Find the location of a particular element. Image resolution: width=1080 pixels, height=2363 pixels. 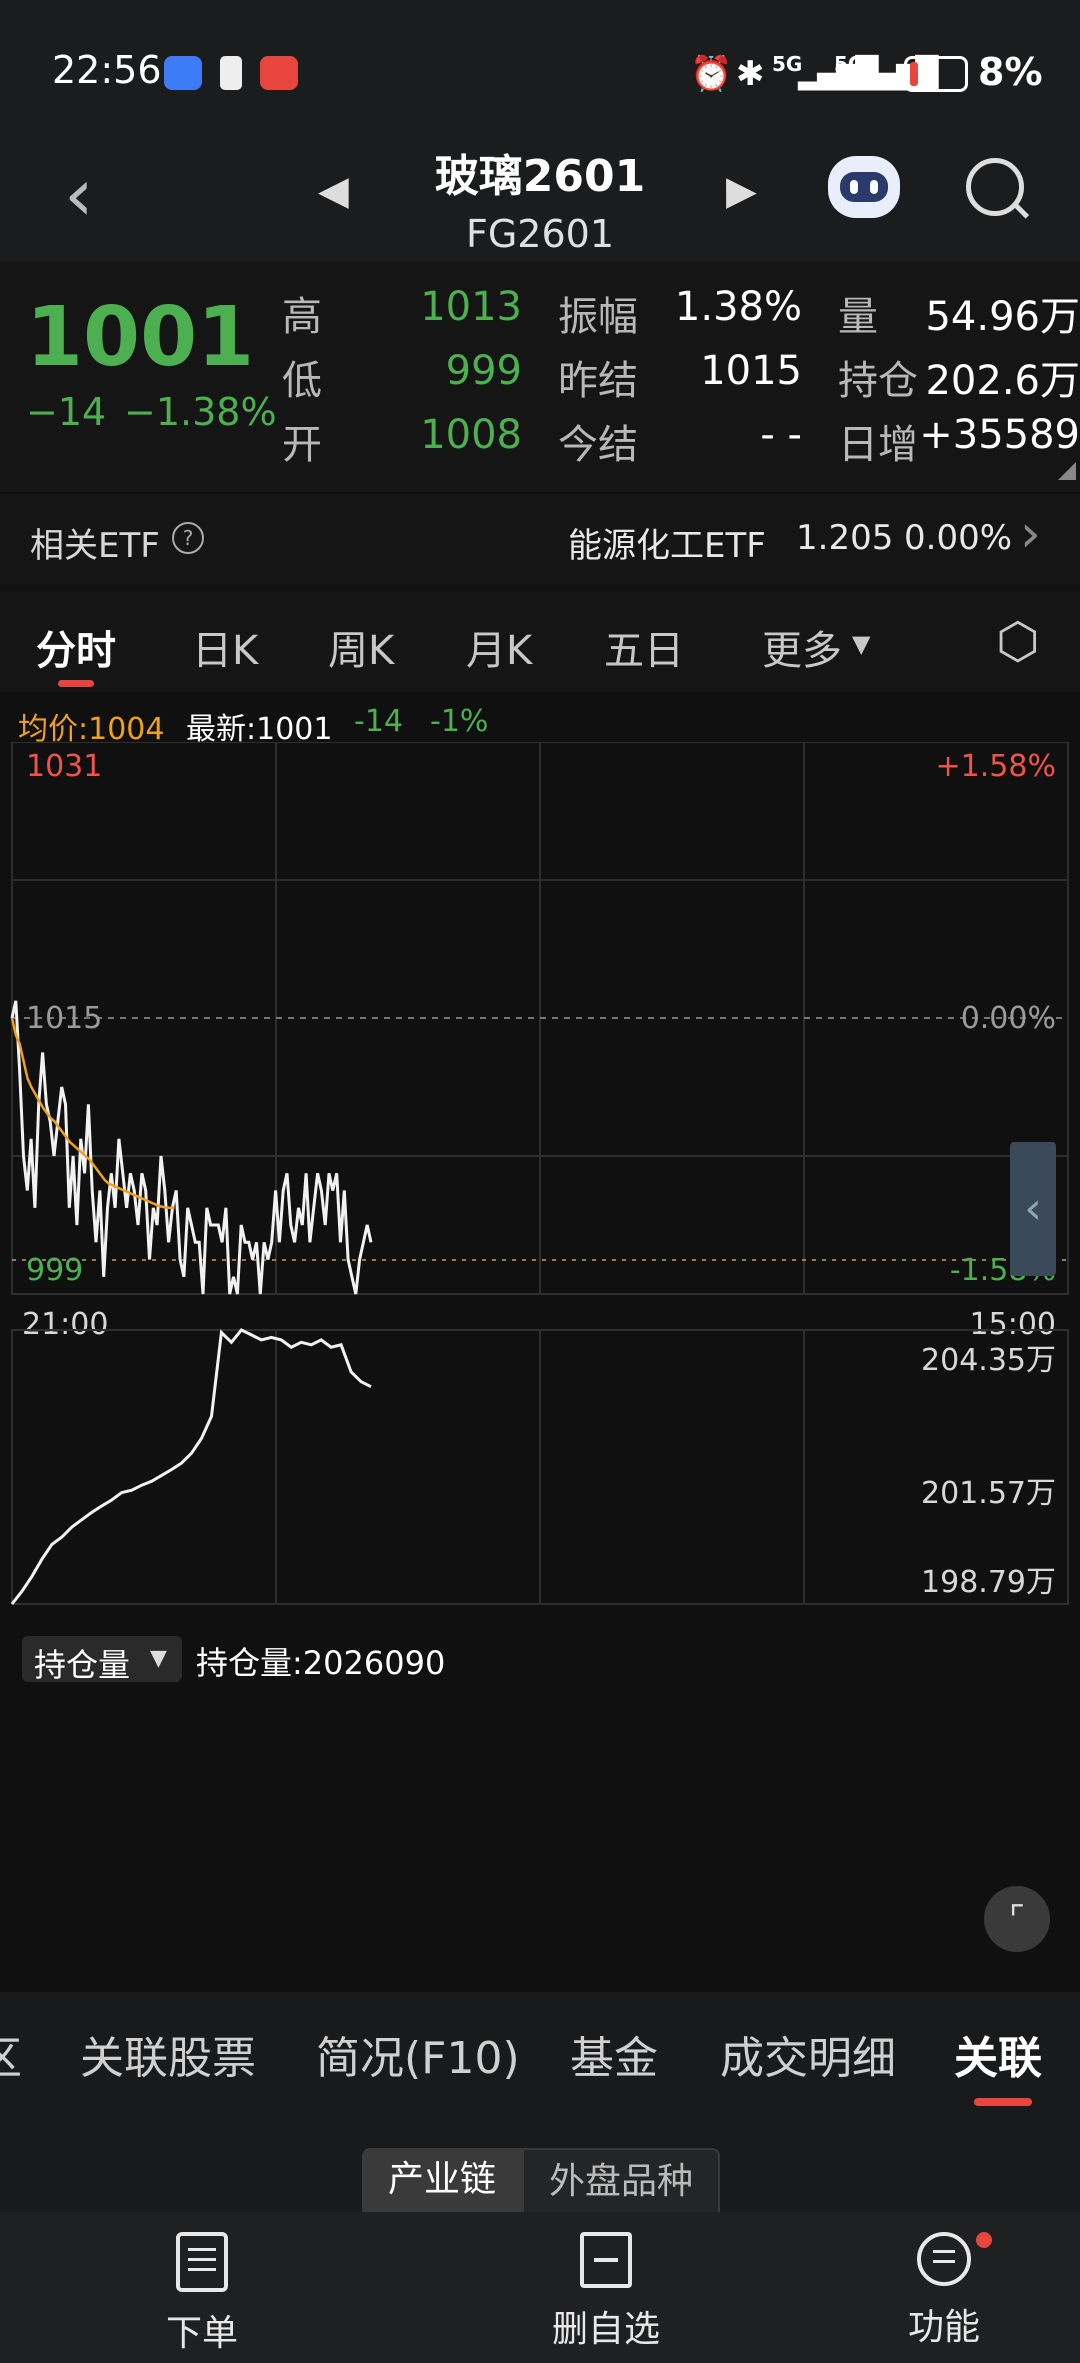

tab-five-day: 五日 is located at coordinates (644, 647).